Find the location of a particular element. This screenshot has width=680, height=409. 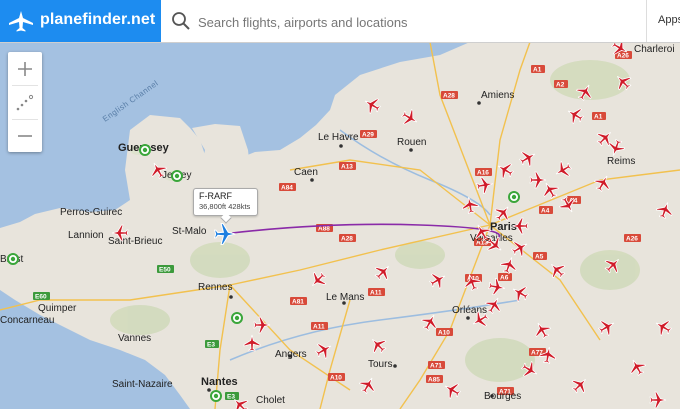

zoom-out-button is located at coordinates (25, 135).